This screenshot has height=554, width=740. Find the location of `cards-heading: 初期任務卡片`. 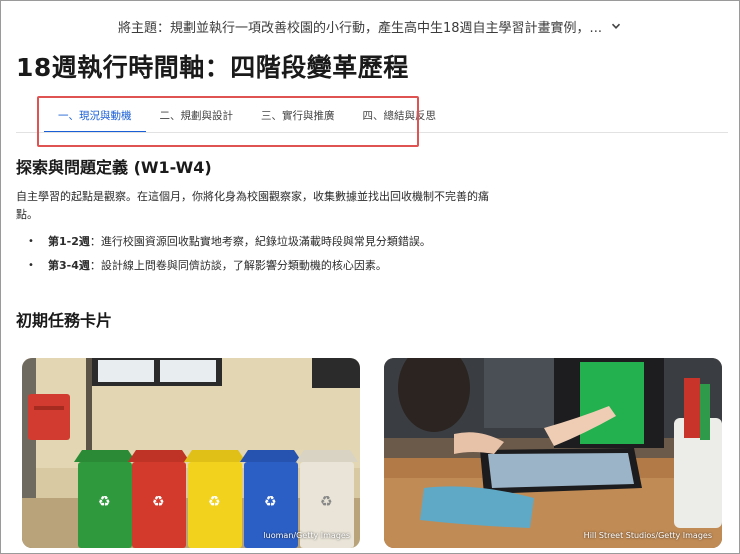

cards-heading: 初期任務卡片 is located at coordinates (64, 320).